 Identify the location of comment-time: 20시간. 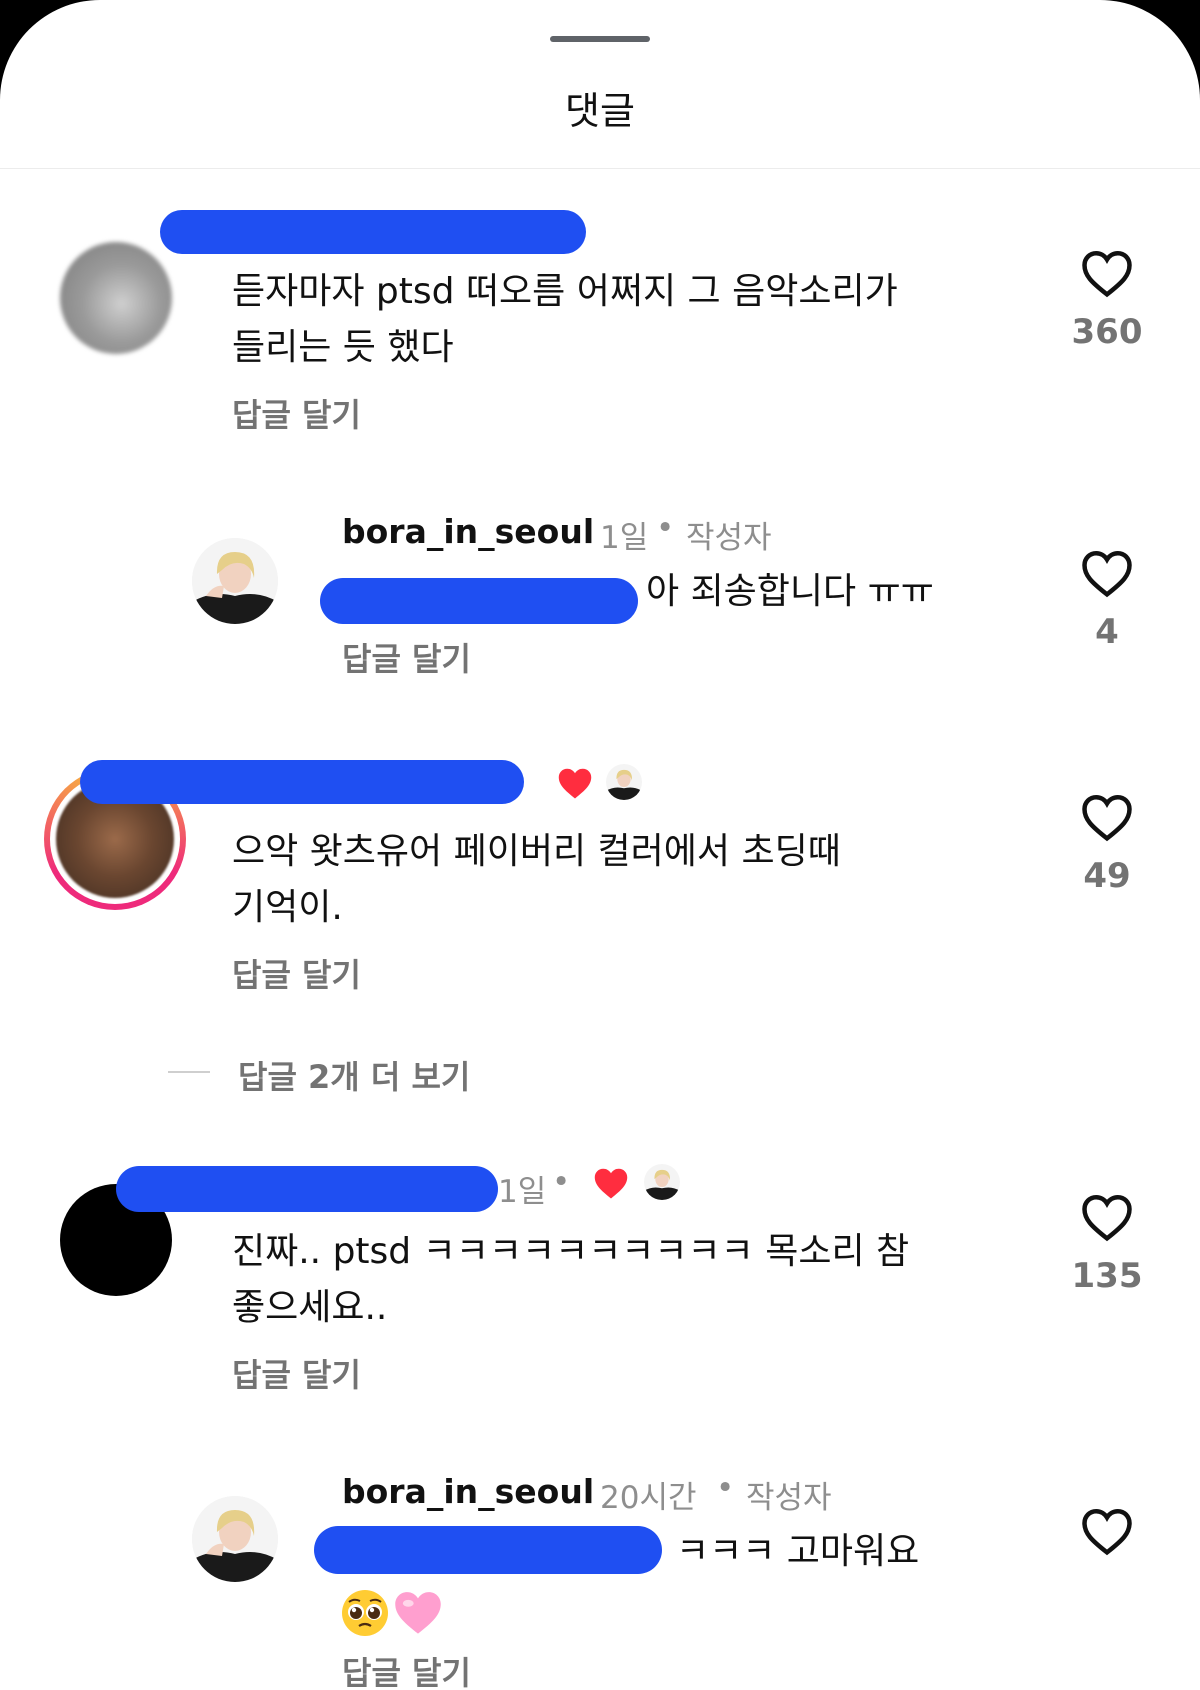
(648, 1498).